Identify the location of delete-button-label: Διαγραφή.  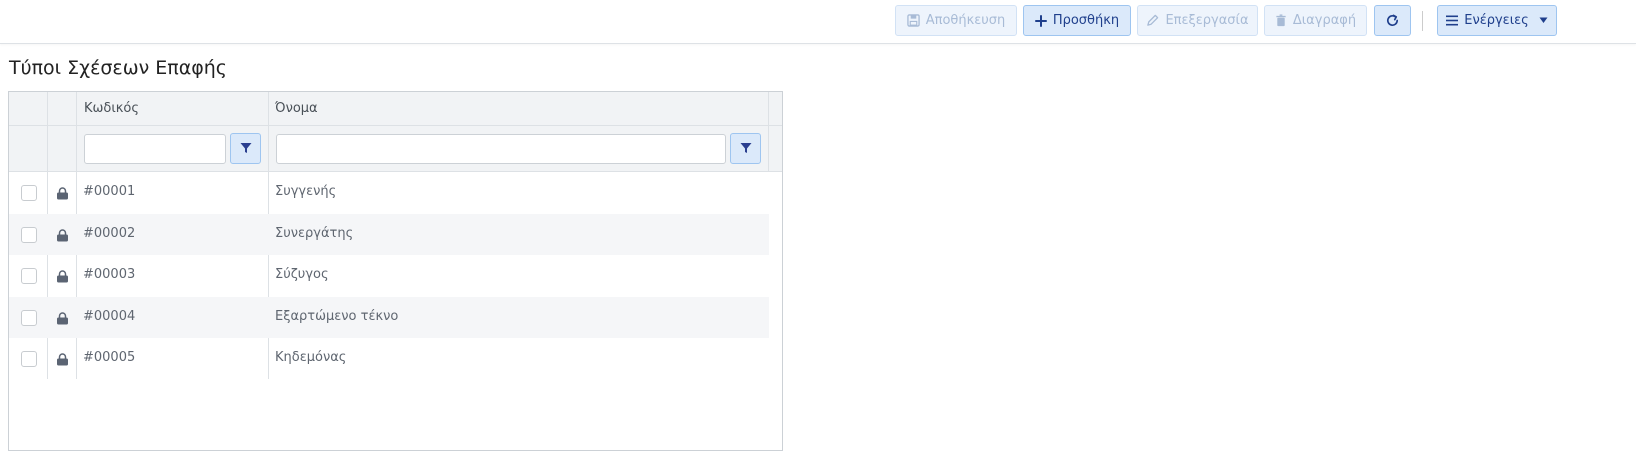
(1324, 20).